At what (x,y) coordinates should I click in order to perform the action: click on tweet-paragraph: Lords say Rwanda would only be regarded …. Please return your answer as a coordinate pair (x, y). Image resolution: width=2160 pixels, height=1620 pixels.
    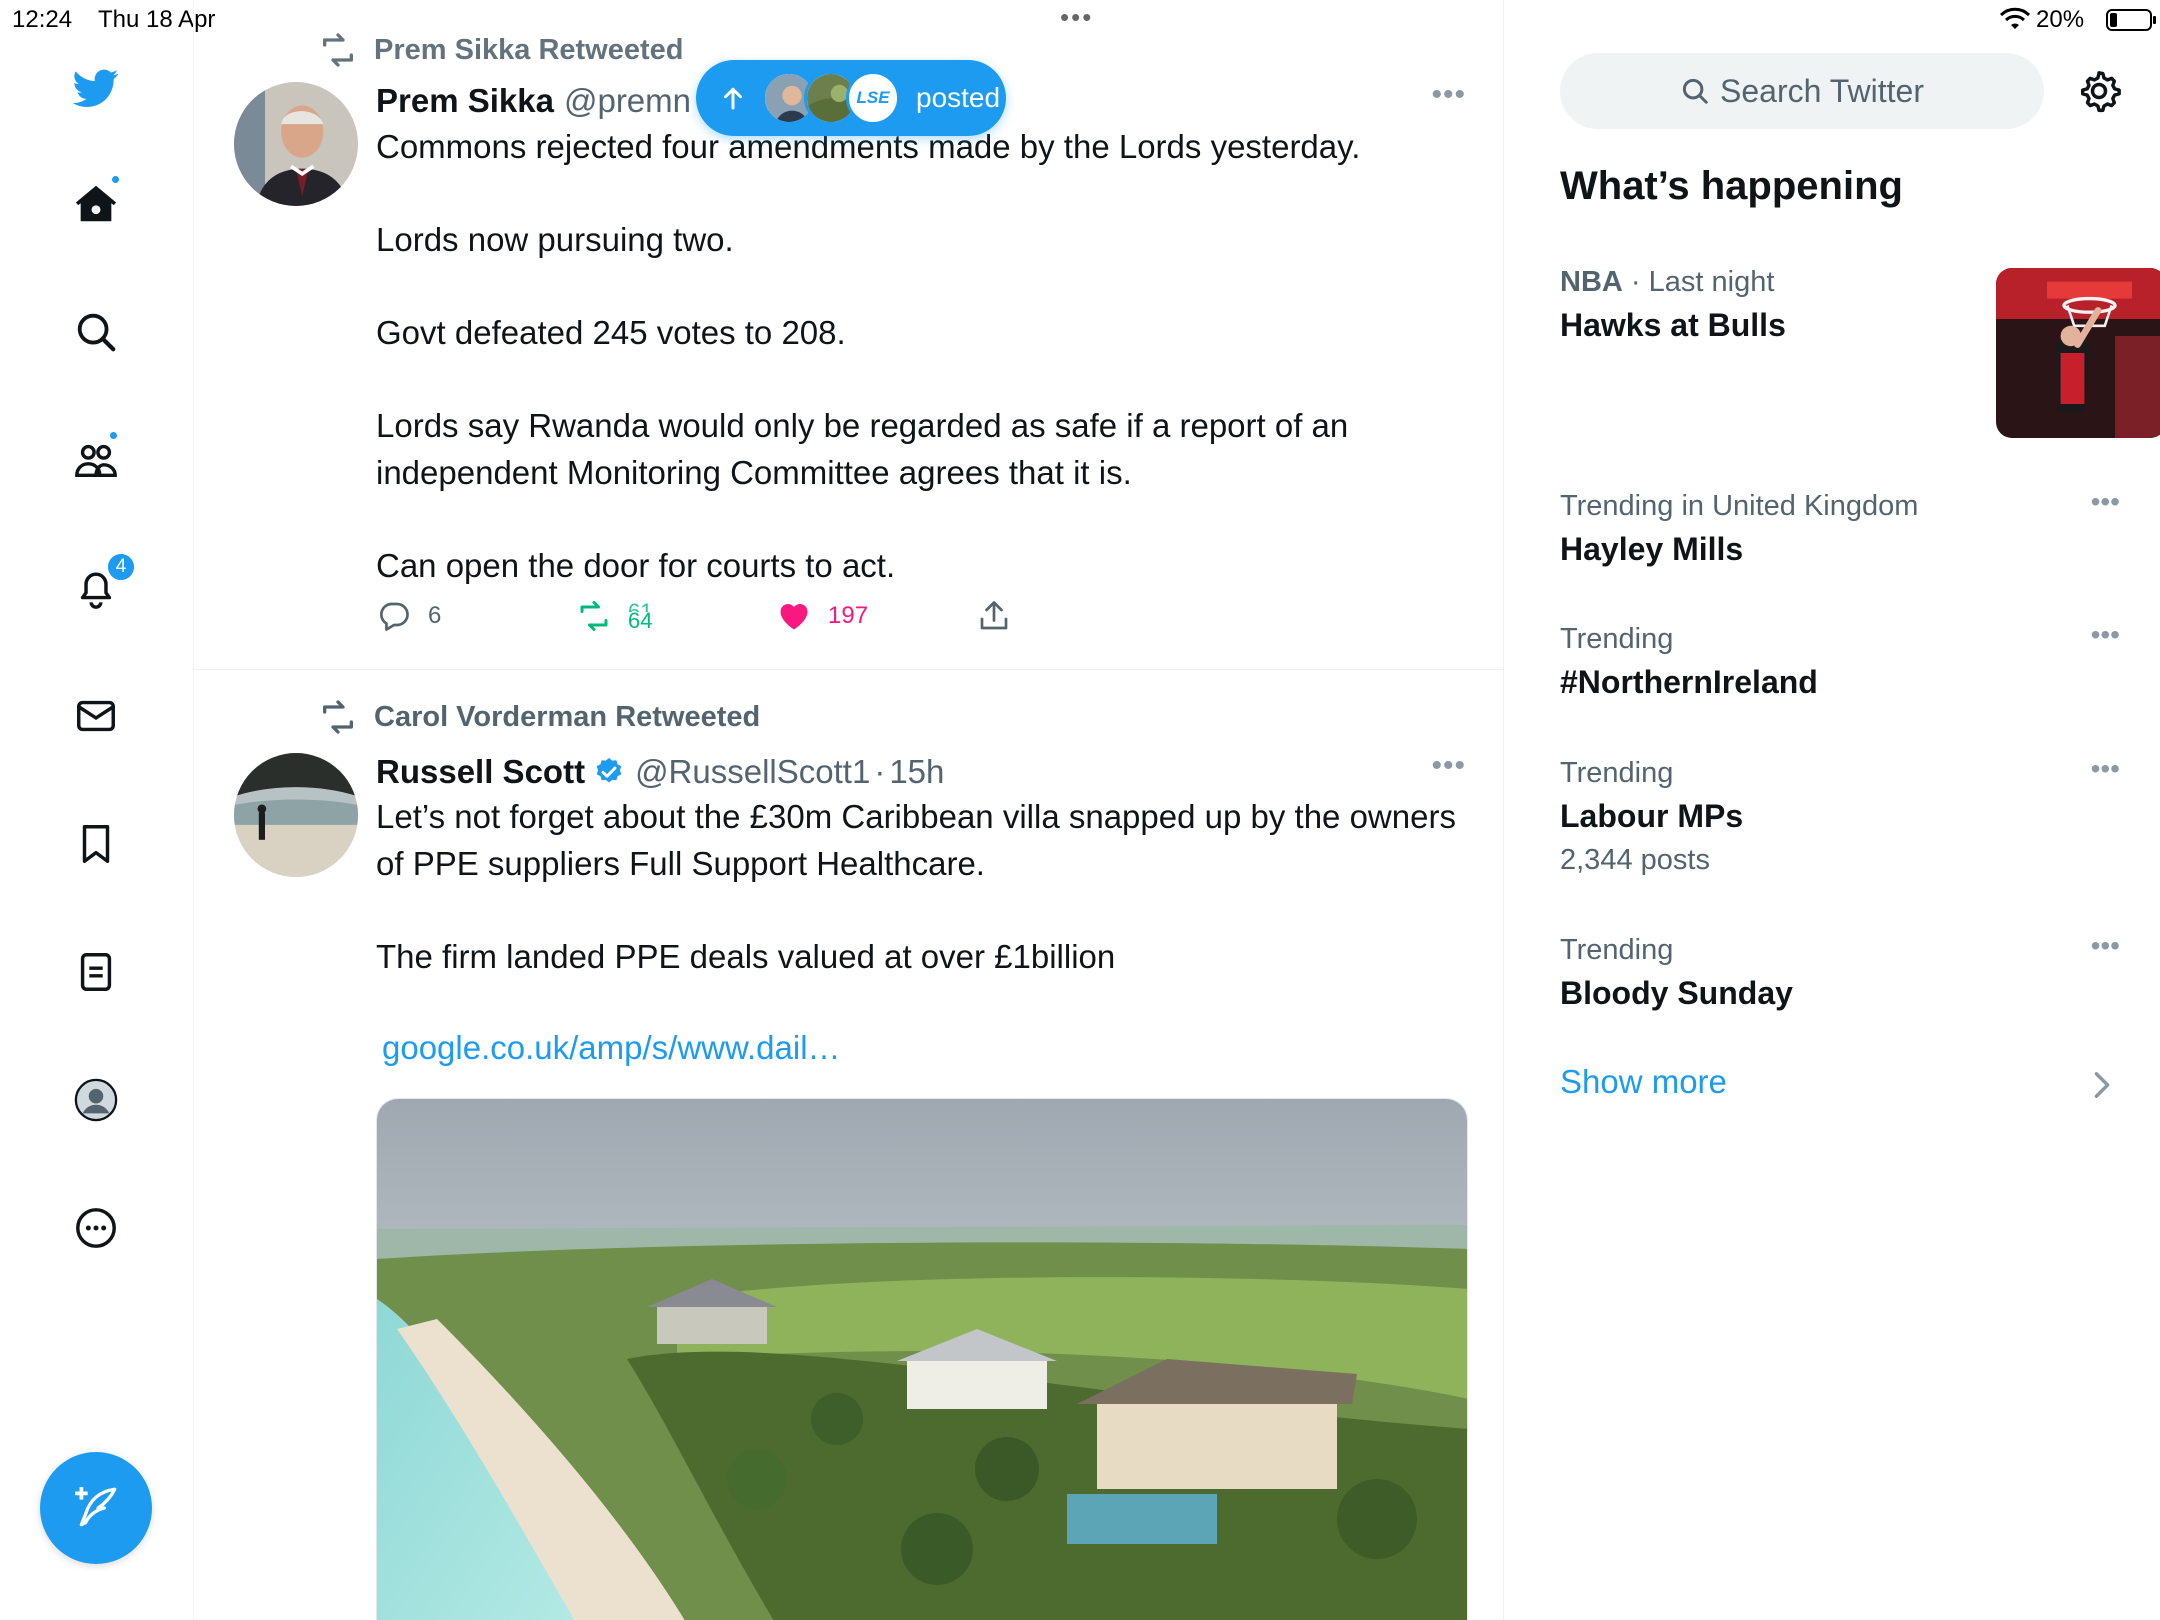
    Looking at the image, I should click on (862, 449).